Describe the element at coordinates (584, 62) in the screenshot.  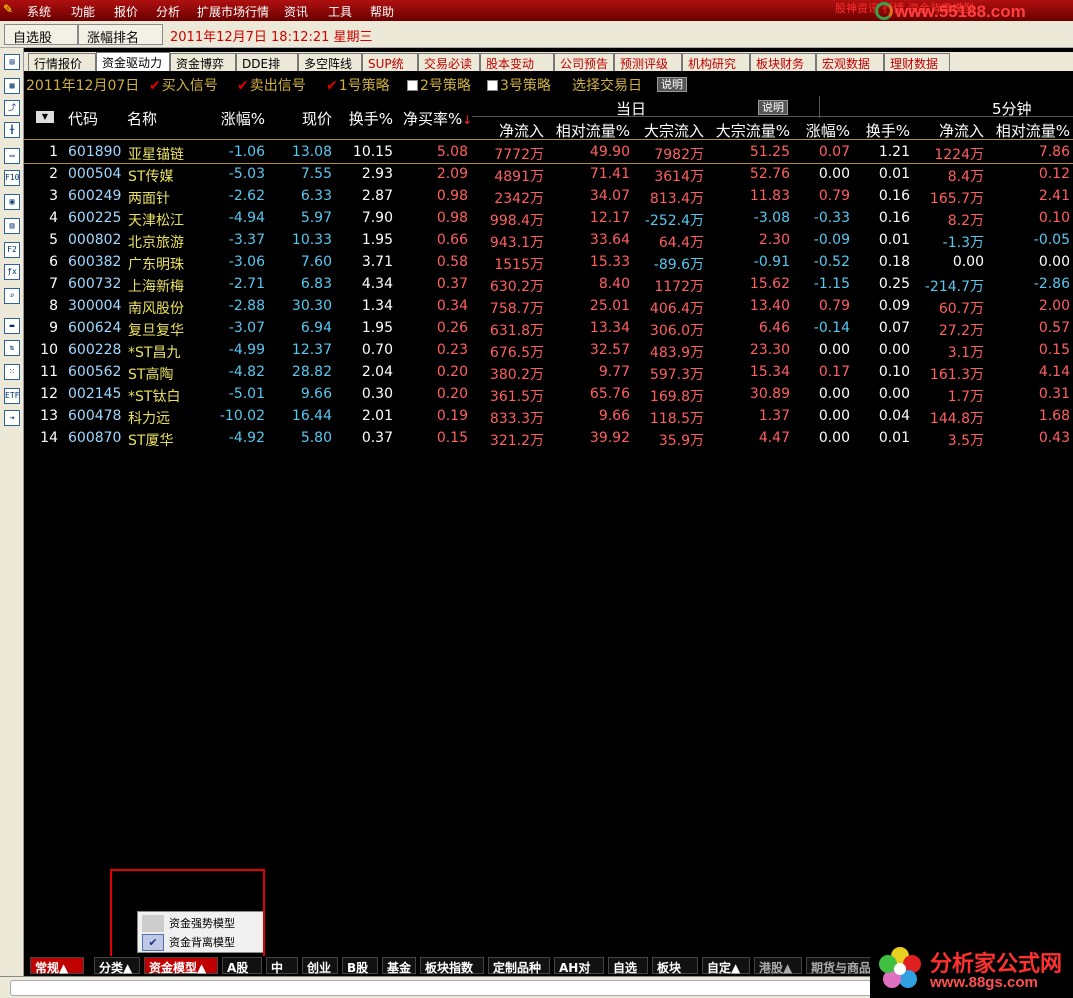
I see `tab-8: 公司预告` at that location.